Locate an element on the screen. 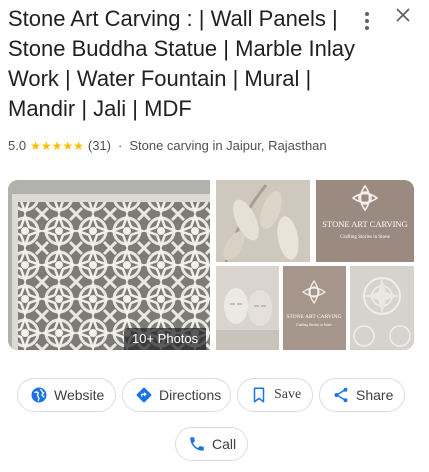 The image size is (429, 472). brand-name-text-2: STONE ART CARVING is located at coordinates (313, 317).